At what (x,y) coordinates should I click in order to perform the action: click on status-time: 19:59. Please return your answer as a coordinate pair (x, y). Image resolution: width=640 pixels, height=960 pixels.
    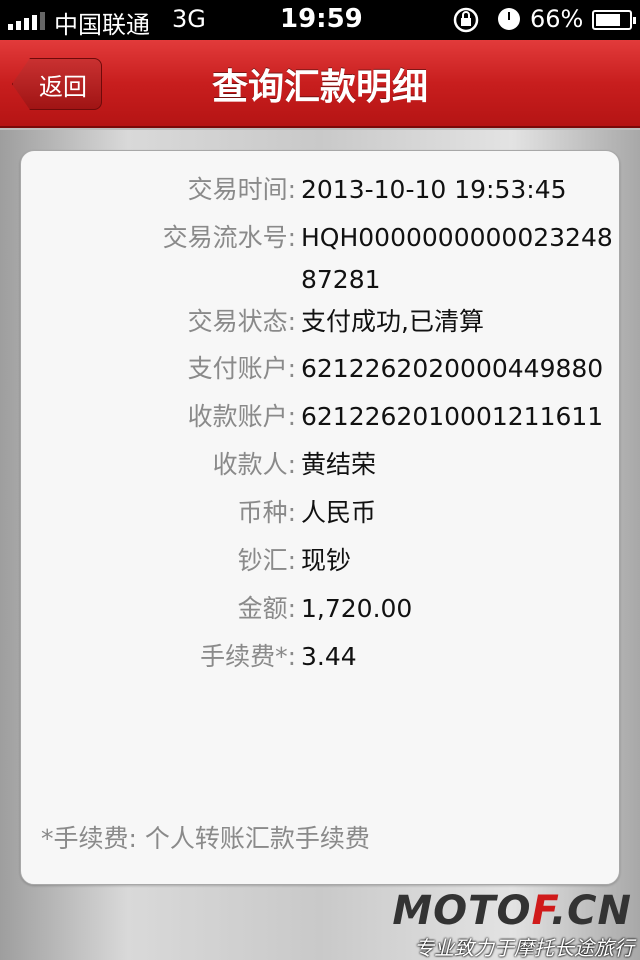
    Looking at the image, I should click on (321, 19).